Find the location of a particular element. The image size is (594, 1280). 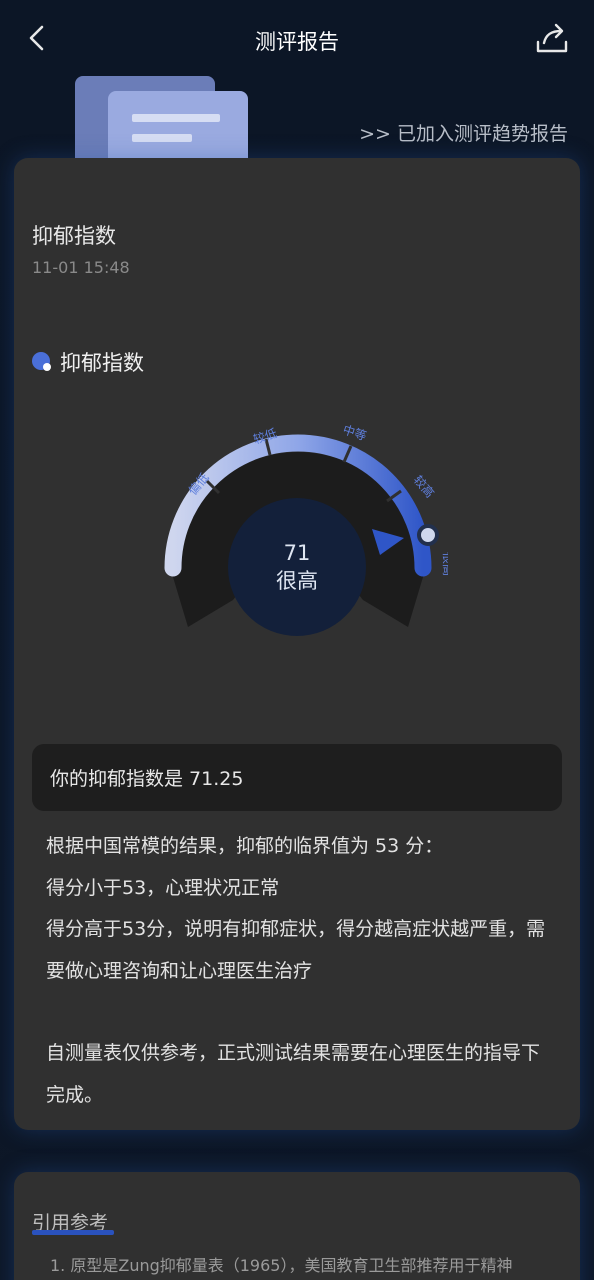

share-button is located at coordinates (552, 38).